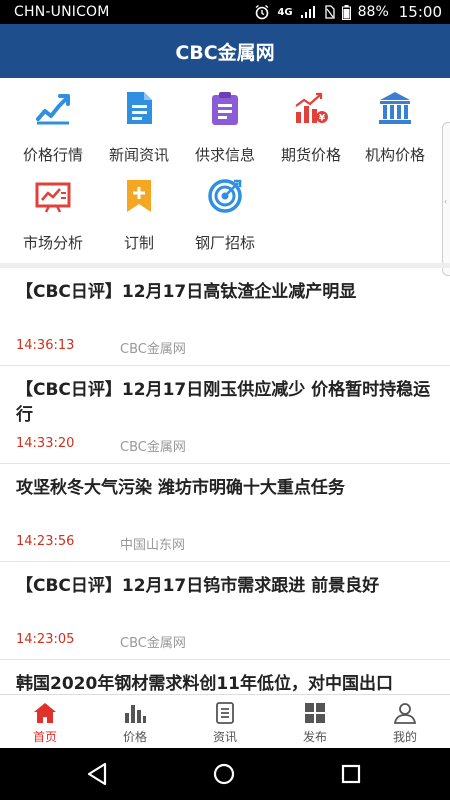 This screenshot has width=450, height=800. Describe the element at coordinates (394, 155) in the screenshot. I see `grid-item-label: 机构价格` at that location.